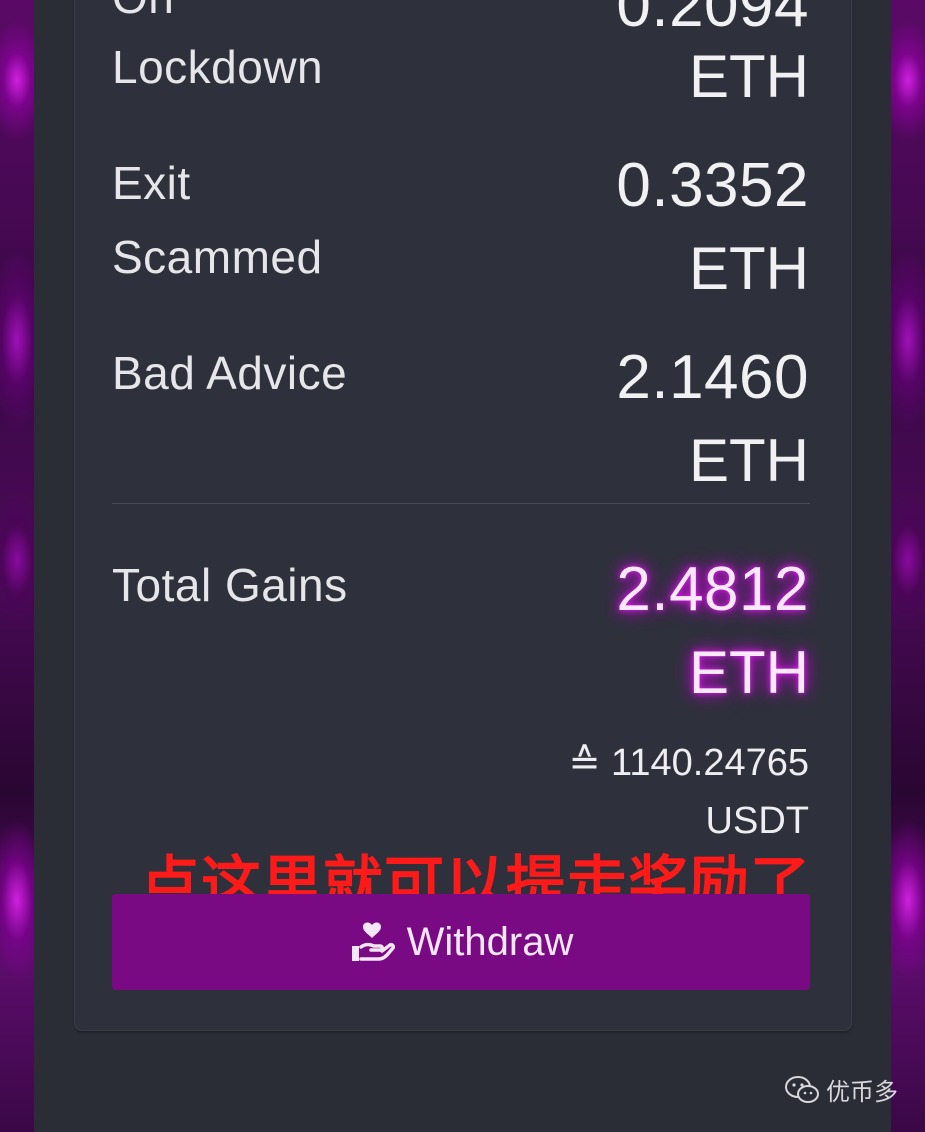 The width and height of the screenshot is (925, 1132). Describe the element at coordinates (490, 941) in the screenshot. I see `withdraw-button-label: Withdraw` at that location.